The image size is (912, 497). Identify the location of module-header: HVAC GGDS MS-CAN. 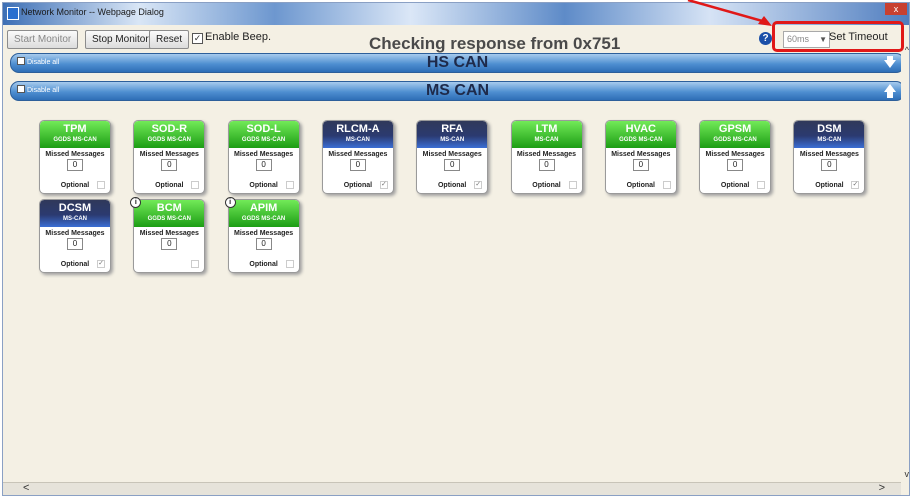
(640, 134).